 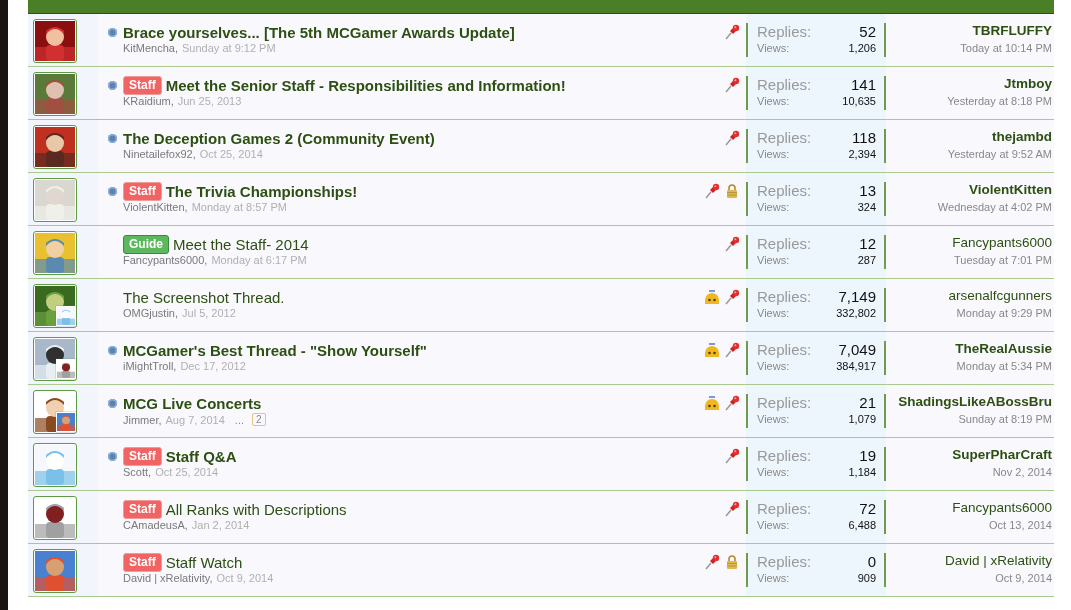 I want to click on last-post-date: Today at 10:14 PM, so click(x=1006, y=48).